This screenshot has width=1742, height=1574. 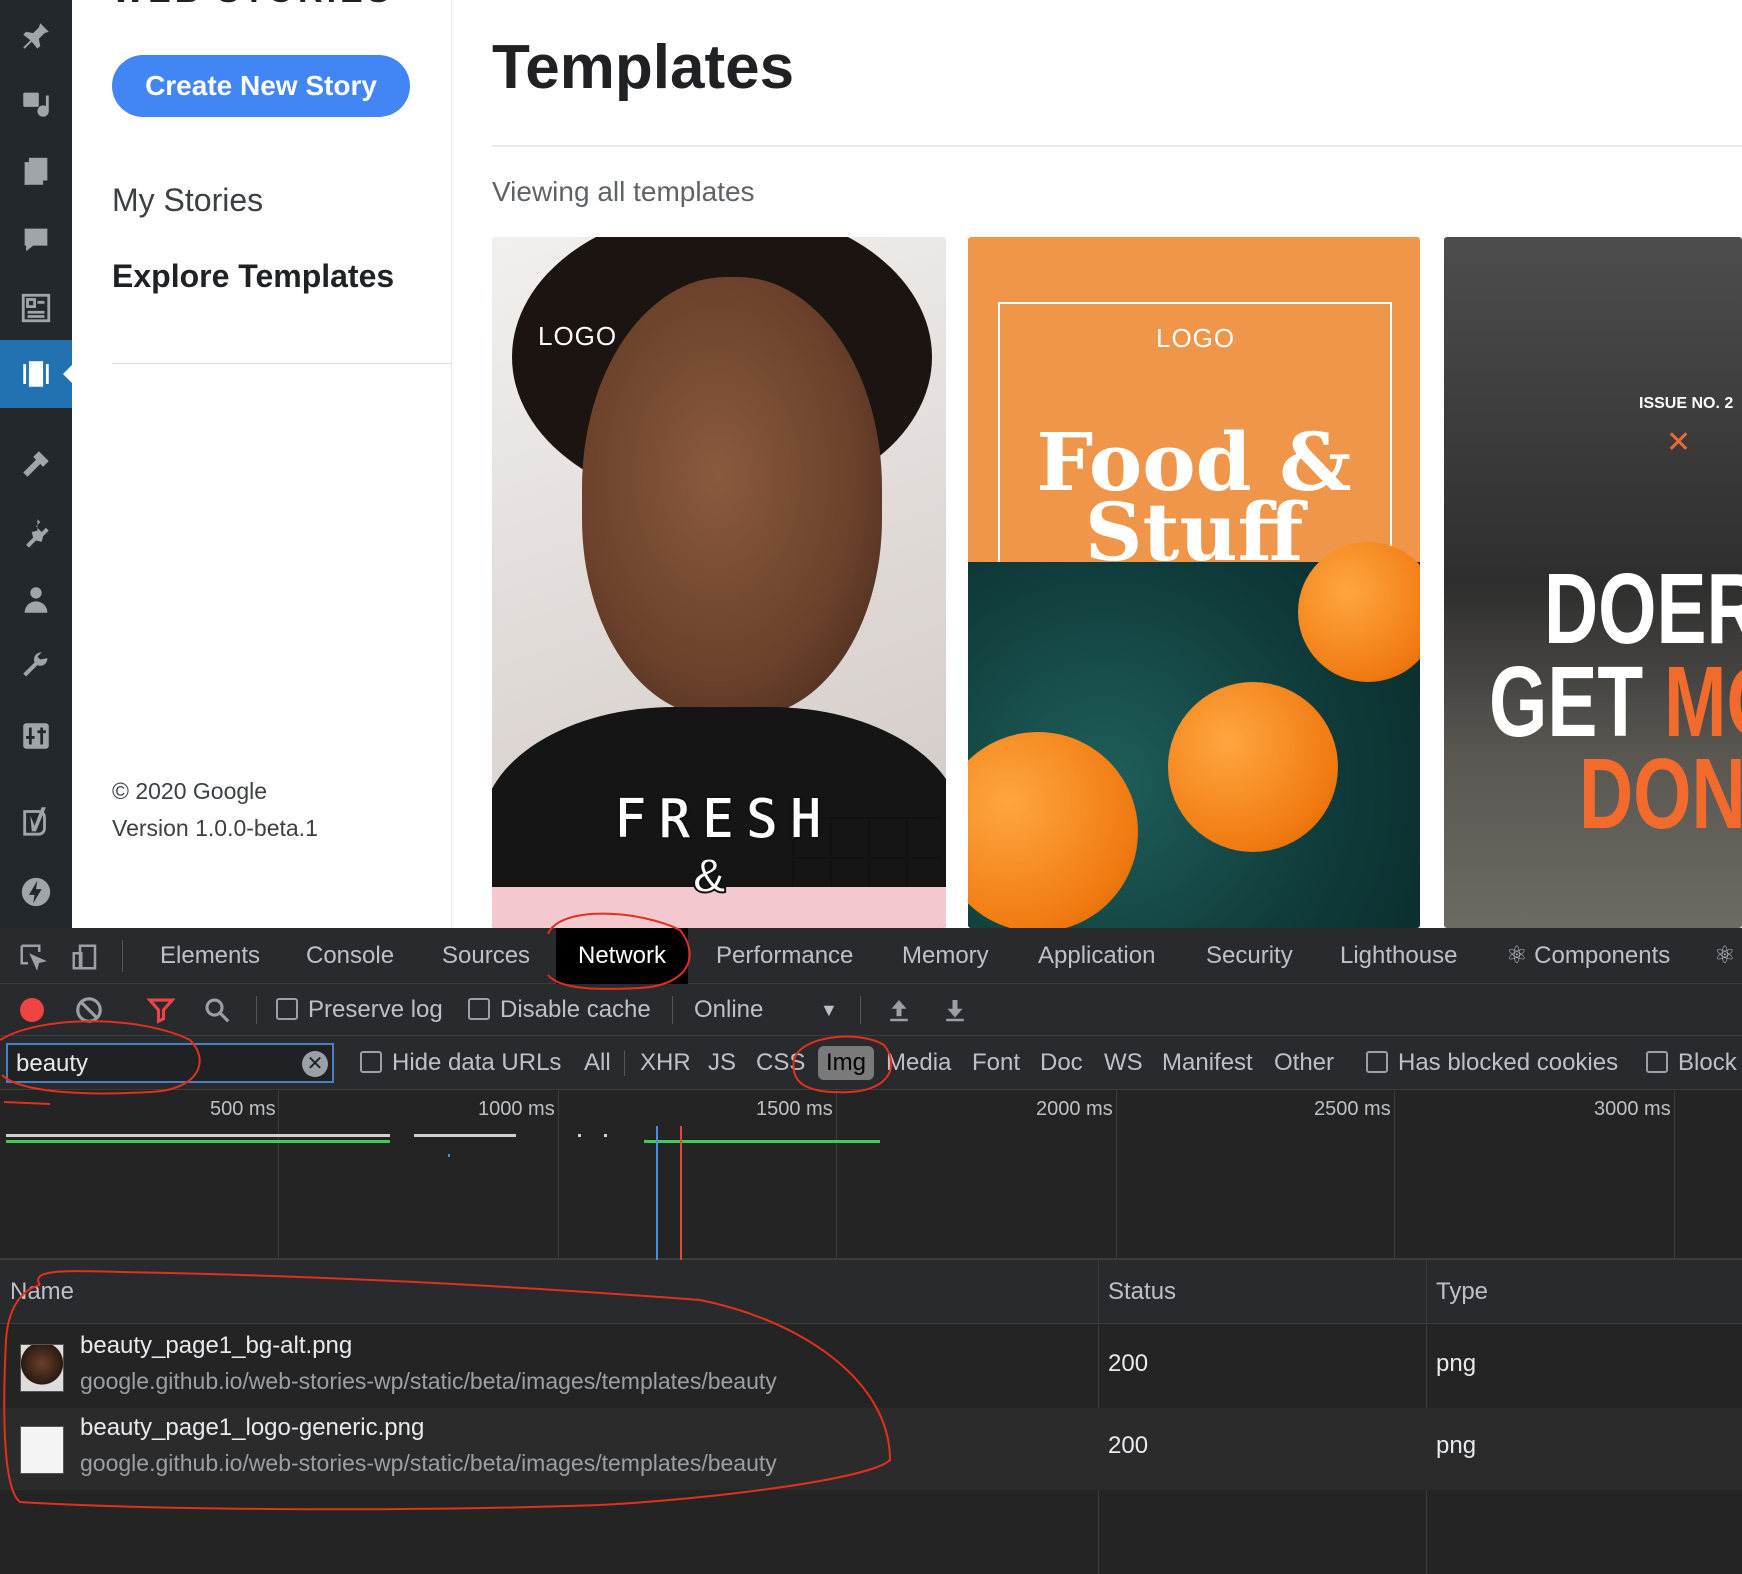 What do you see at coordinates (243, 1109) in the screenshot?
I see `timeline-tick-label: 500 ms` at bounding box center [243, 1109].